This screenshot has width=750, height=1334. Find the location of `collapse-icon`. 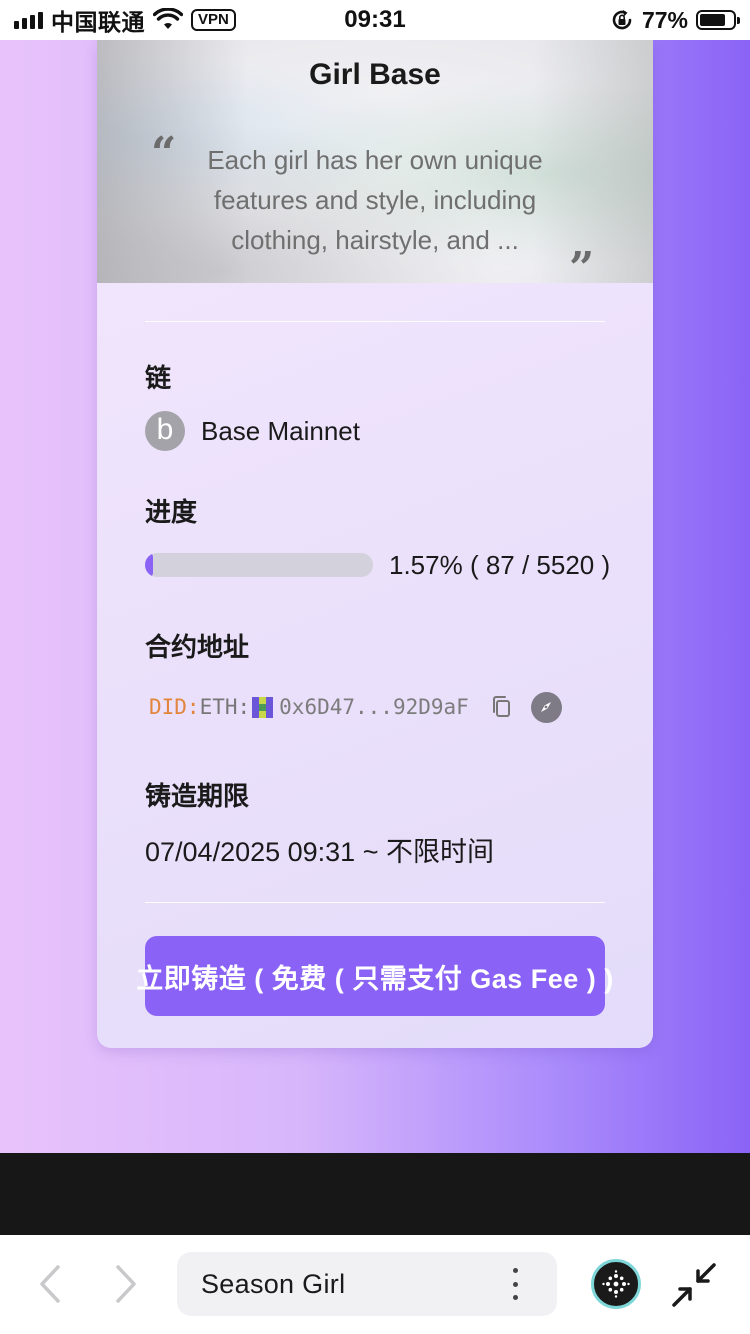

collapse-icon is located at coordinates (694, 1285).